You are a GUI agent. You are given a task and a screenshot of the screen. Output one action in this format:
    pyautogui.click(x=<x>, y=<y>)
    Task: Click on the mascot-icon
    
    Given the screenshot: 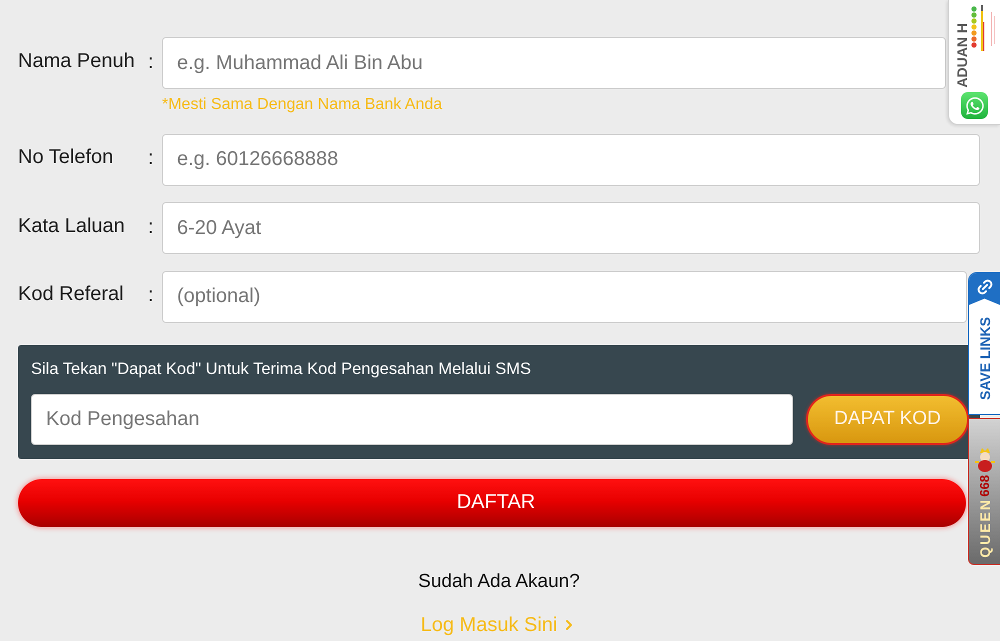 What is the action you would take?
    pyautogui.click(x=985, y=459)
    